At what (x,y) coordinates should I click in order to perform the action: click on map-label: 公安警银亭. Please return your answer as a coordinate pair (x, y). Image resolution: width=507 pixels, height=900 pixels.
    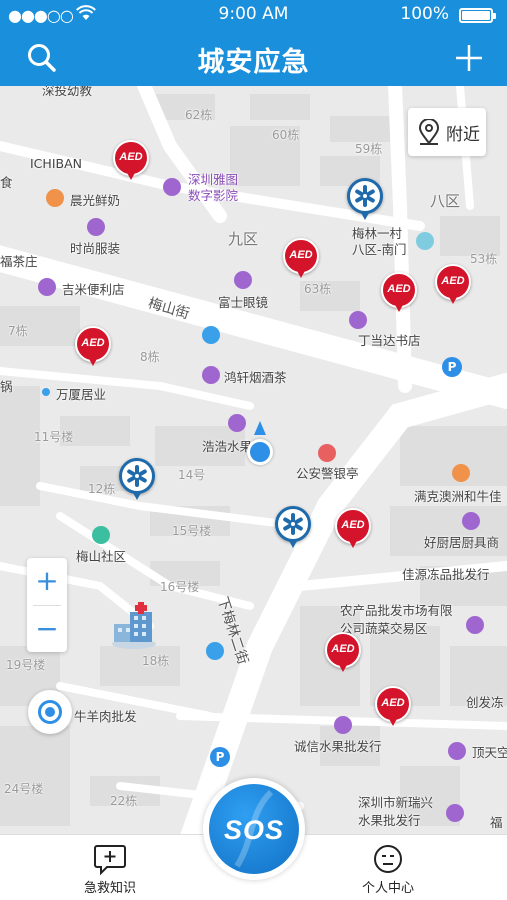
    Looking at the image, I should click on (327, 473).